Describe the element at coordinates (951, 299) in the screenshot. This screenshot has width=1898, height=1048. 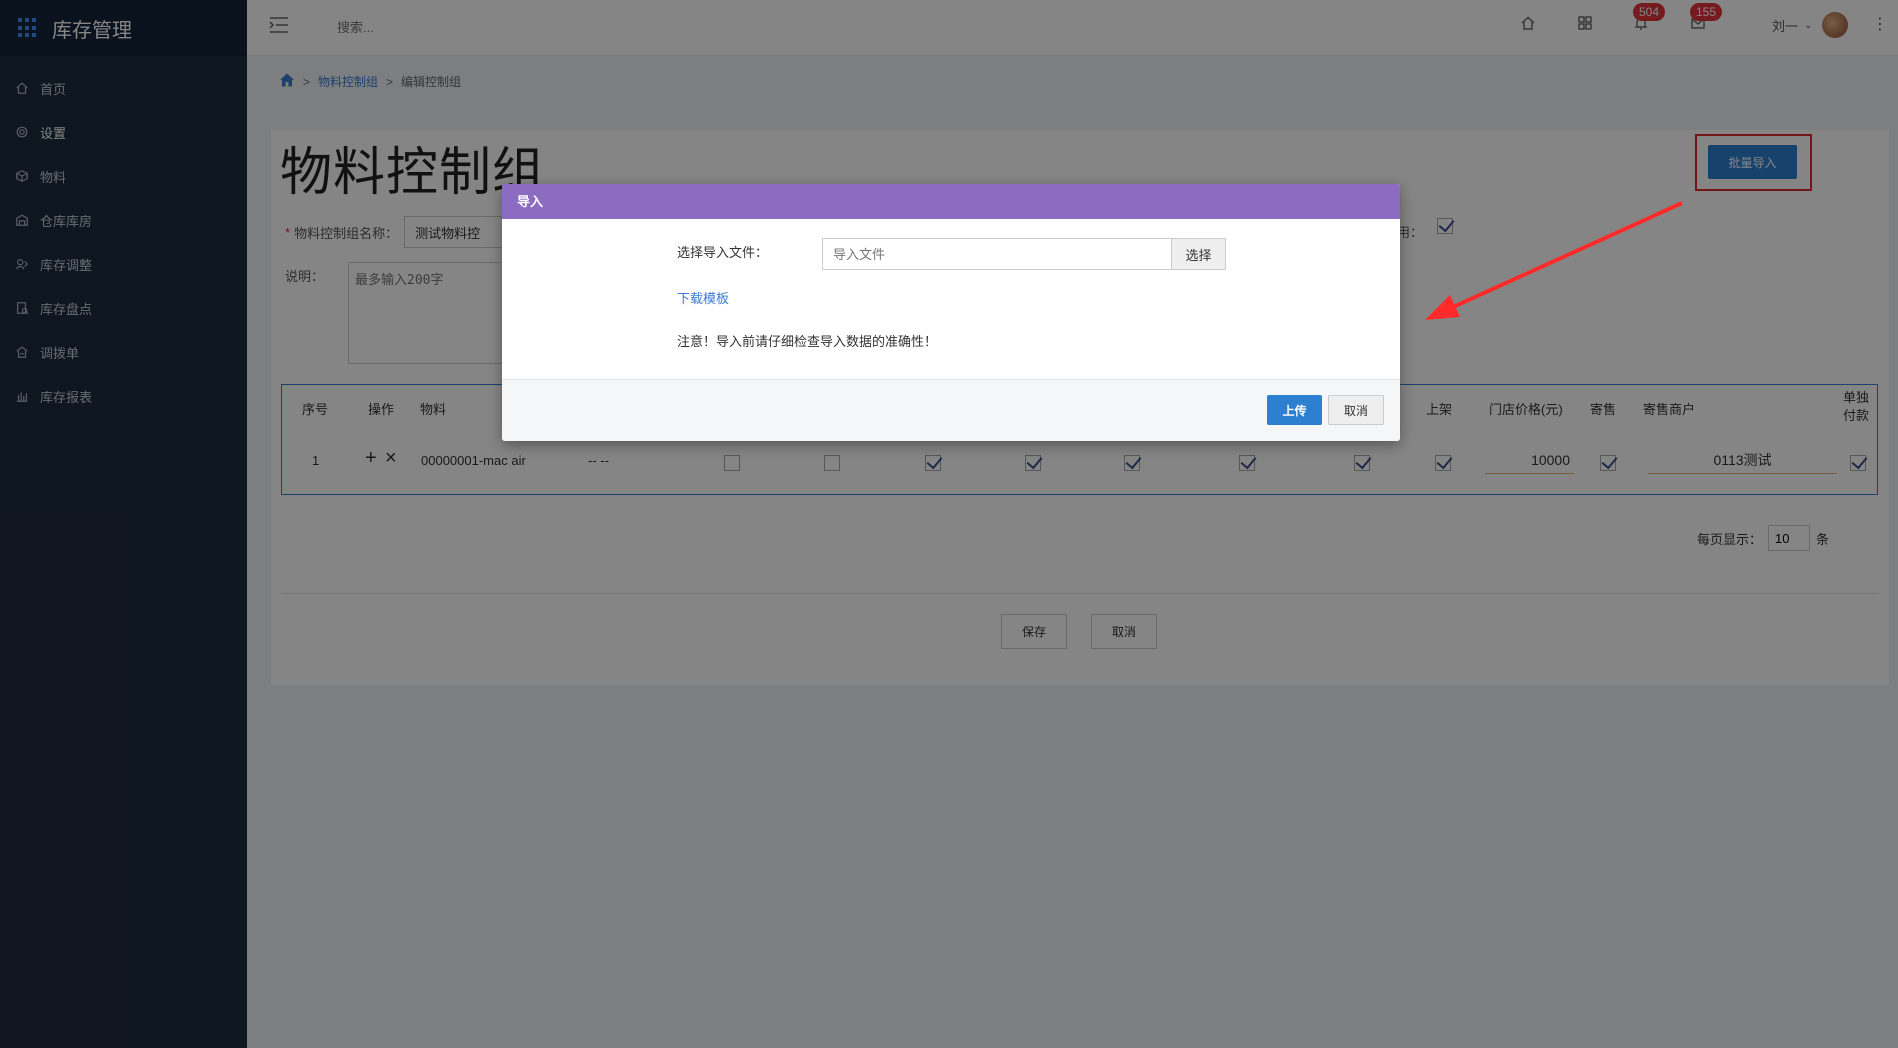
I see `dialog-body: 选择导入文件： 选择 下载模板 注意！导入前请仔细检查导入数据的准确性！` at that location.